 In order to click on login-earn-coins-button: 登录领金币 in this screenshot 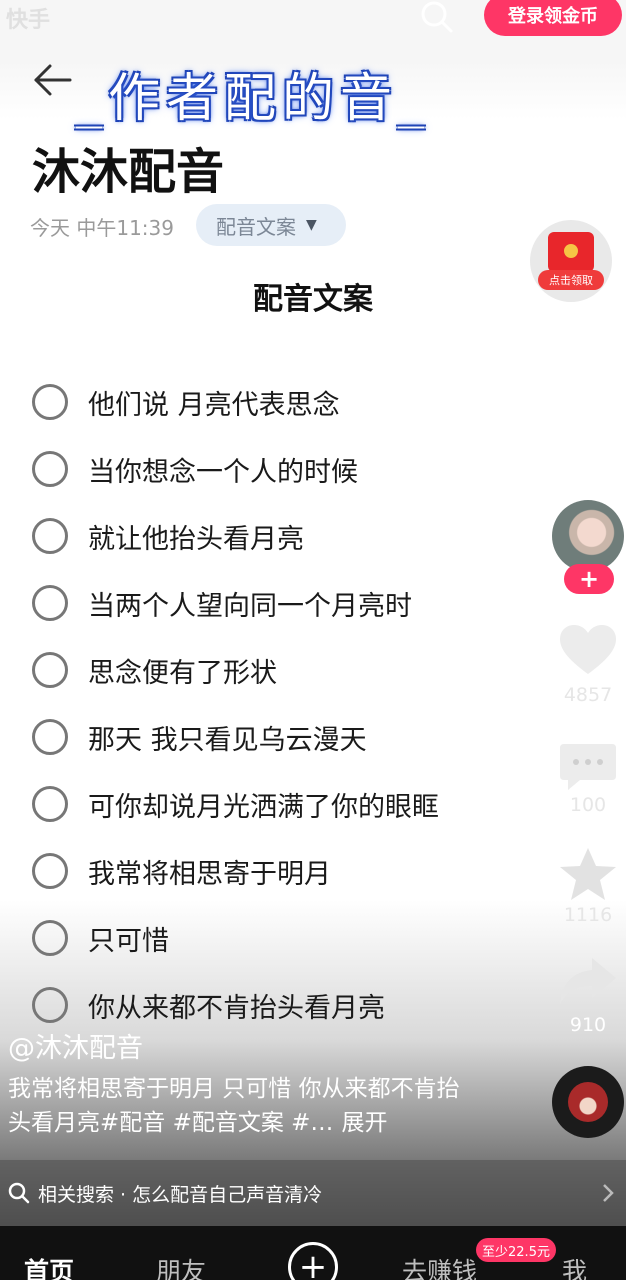, I will do `click(553, 18)`.